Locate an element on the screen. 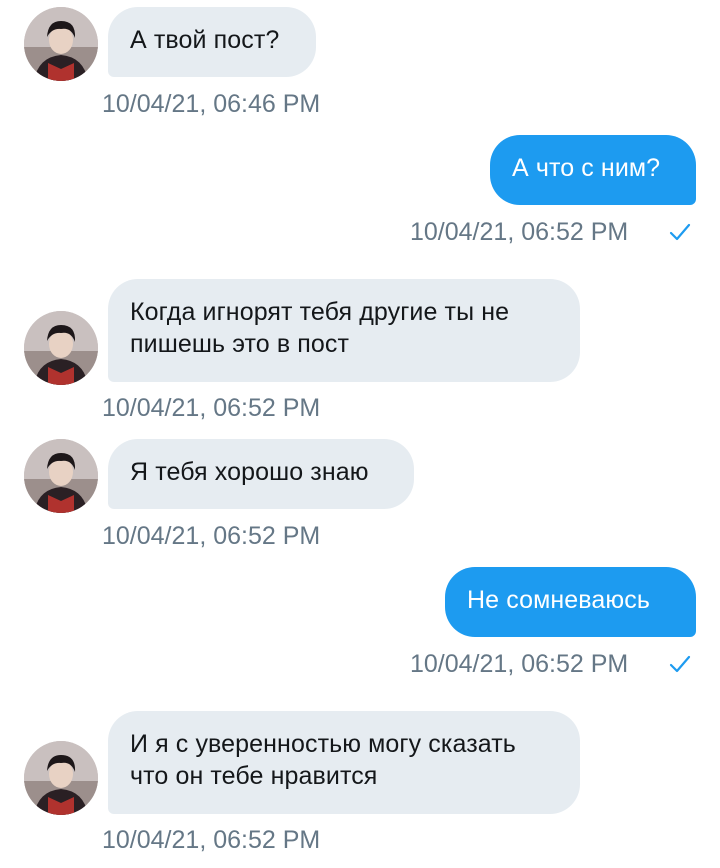 The width and height of the screenshot is (720, 868). message-timestamp: 10/04/21, 06:46 PM is located at coordinates (211, 104).